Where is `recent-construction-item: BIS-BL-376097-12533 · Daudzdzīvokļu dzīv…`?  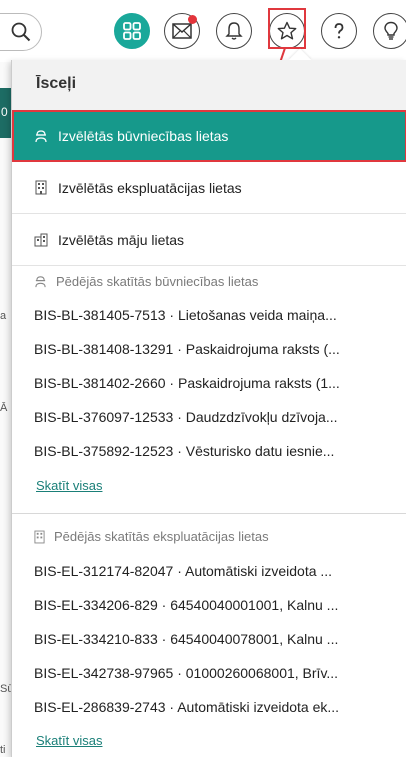
recent-construction-item: BIS-BL-376097-12533 · Daudzdzīvokļu dzīv… is located at coordinates (209, 417).